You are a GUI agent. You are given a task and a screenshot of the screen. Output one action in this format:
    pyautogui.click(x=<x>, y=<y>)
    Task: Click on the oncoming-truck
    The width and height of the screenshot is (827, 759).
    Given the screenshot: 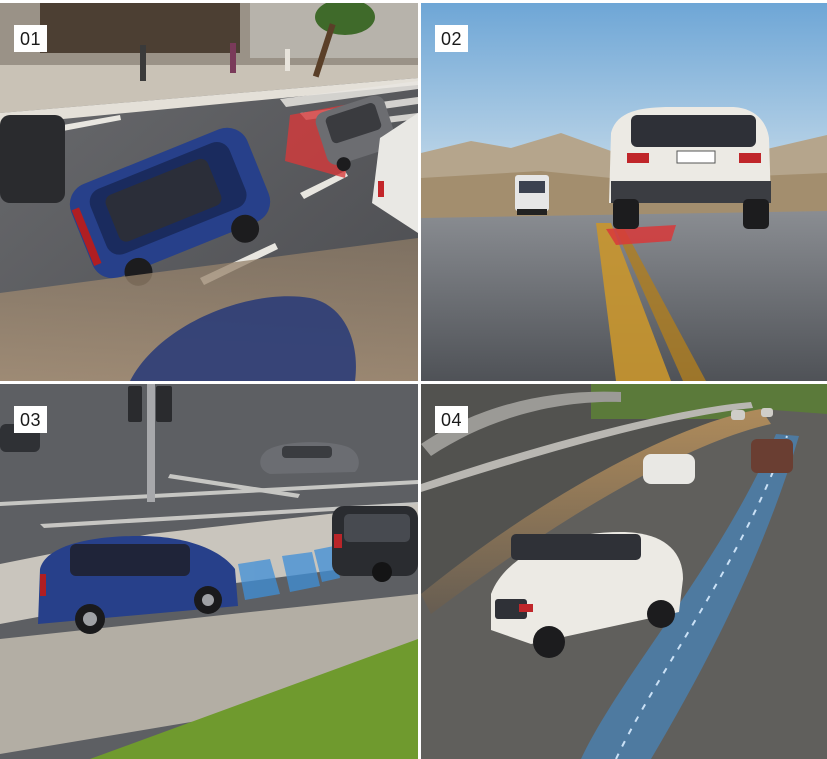 What is the action you would take?
    pyautogui.click(x=532, y=195)
    